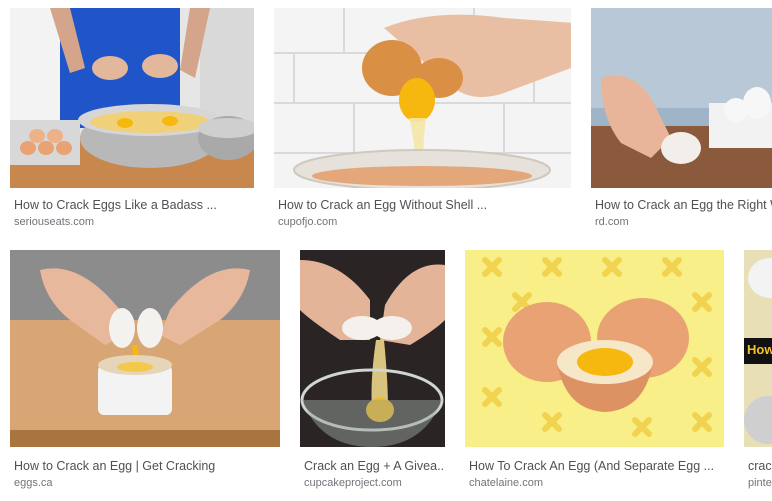  I want to click on cracked-egg-yellow-background-image, so click(594, 348).